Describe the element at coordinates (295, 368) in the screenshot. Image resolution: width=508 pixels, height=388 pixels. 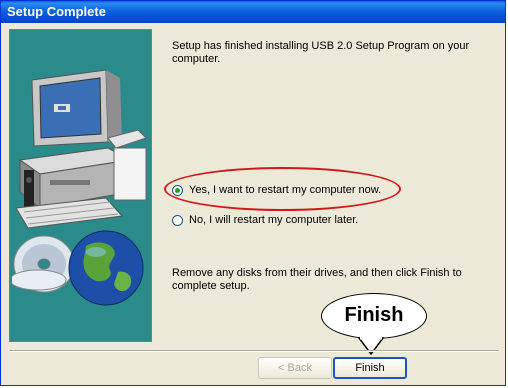
I see `back-button: < Back` at that location.